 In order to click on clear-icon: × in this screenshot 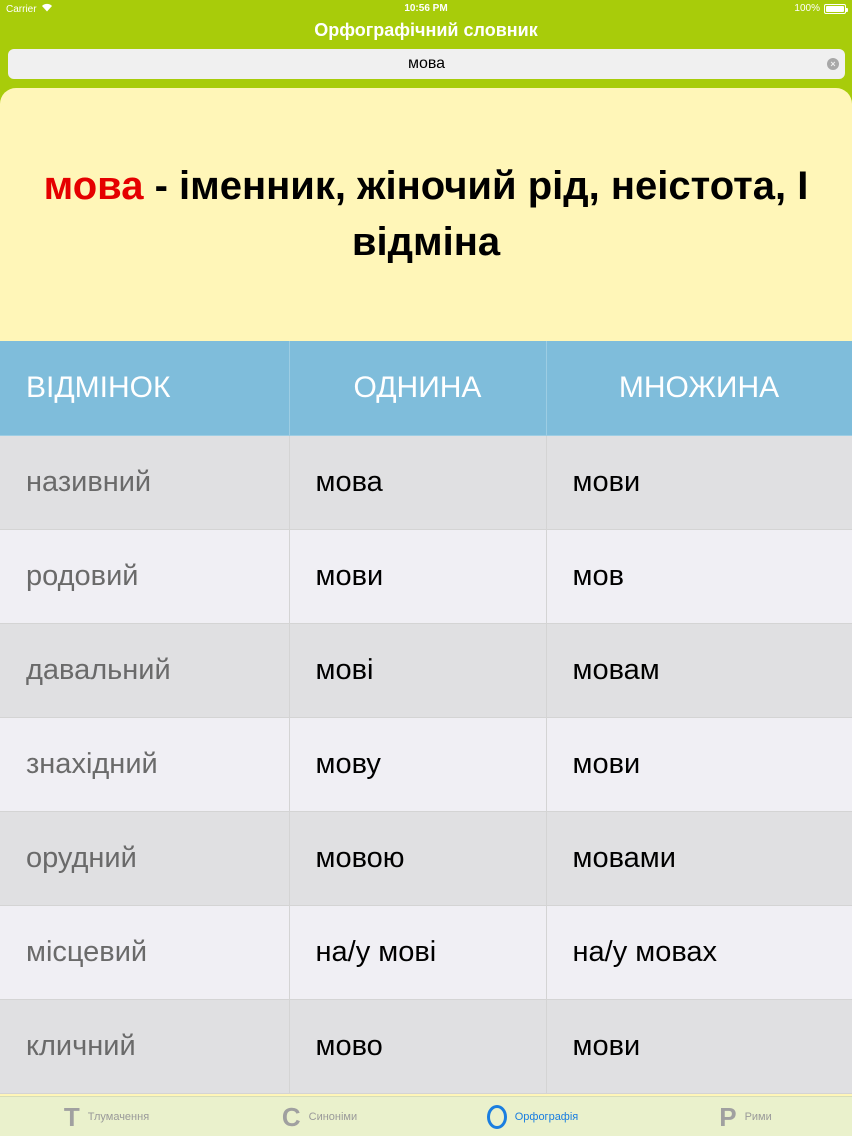, I will do `click(833, 64)`.